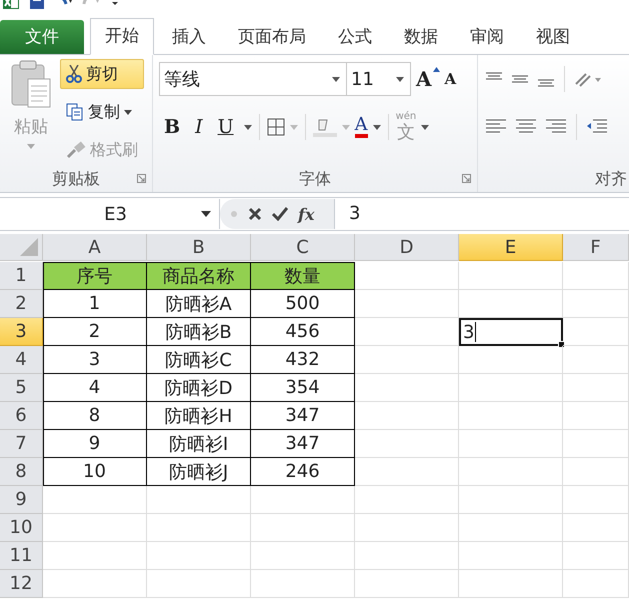 The height and width of the screenshot is (599, 629). I want to click on bold-button: B, so click(172, 127).